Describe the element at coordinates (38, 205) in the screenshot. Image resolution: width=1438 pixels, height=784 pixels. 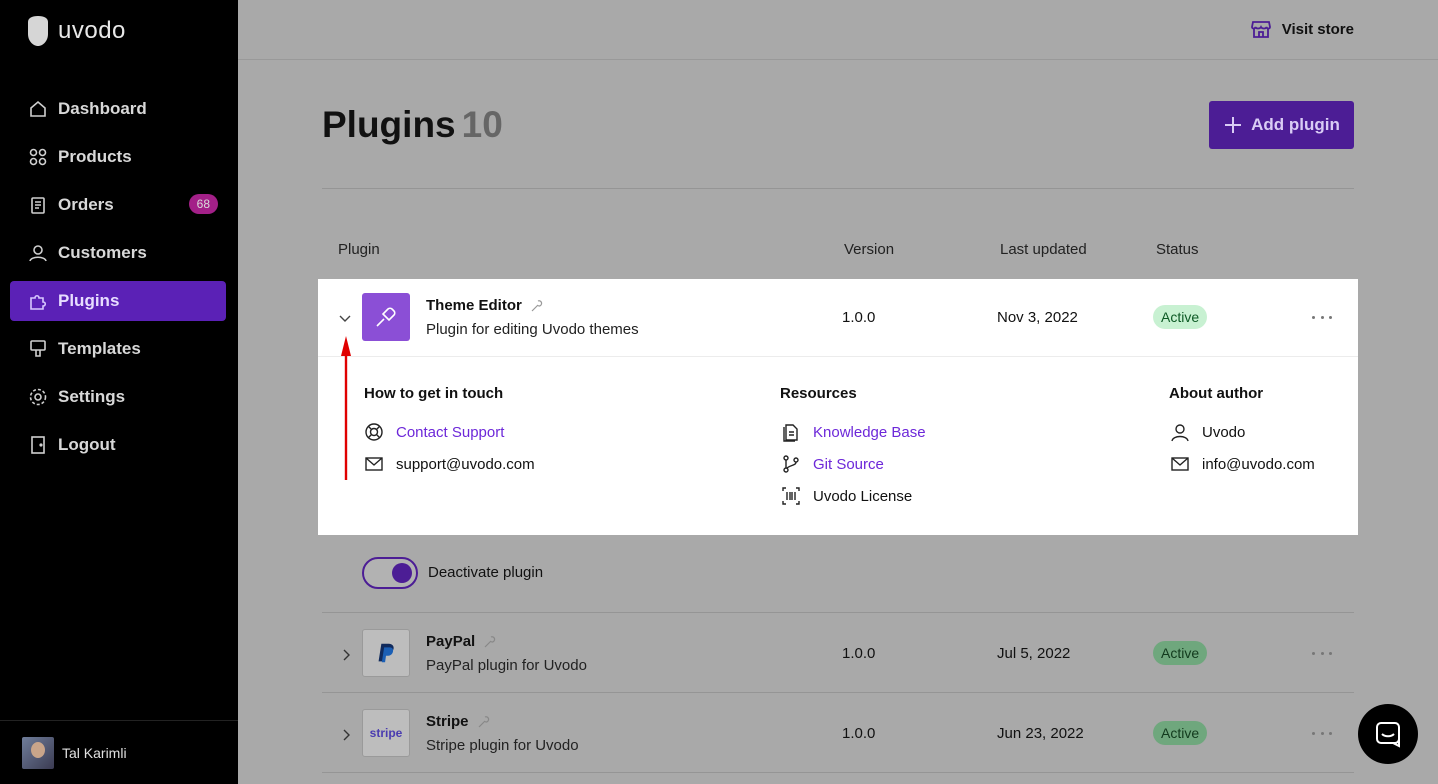
I see `clipboard-icon` at that location.